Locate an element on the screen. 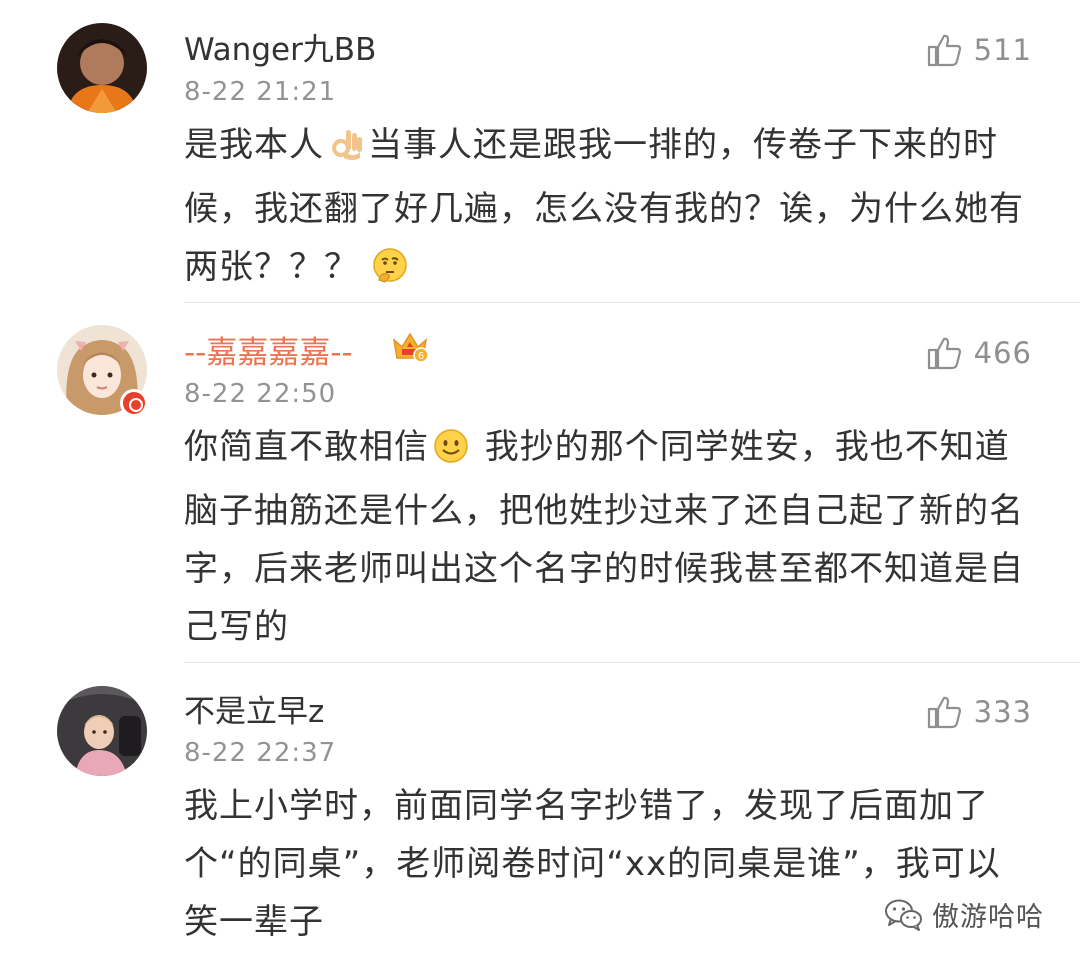 The height and width of the screenshot is (964, 1080). comment-text-part: 你简直不敢相信 is located at coordinates (306, 447).